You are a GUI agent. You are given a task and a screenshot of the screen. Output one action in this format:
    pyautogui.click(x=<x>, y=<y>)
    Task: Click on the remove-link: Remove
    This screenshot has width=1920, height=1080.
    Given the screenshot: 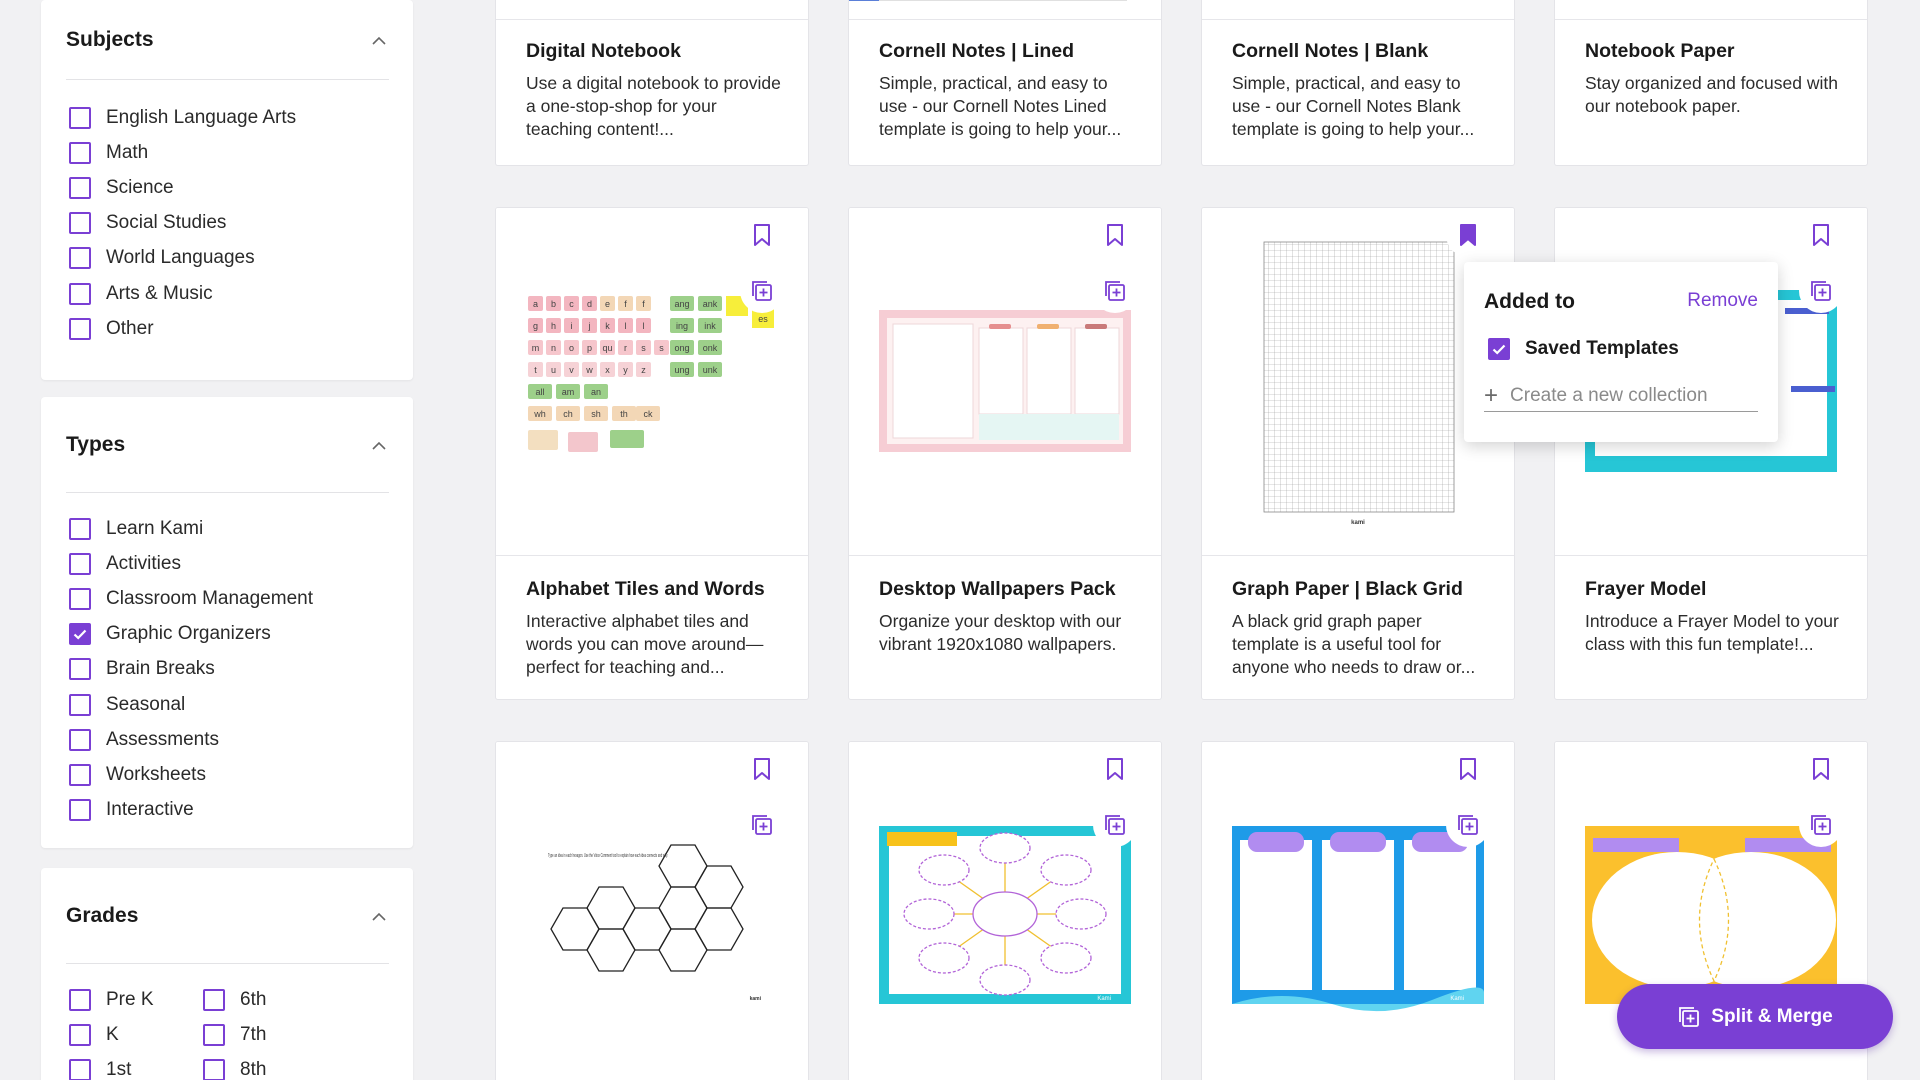 What is the action you would take?
    pyautogui.click(x=1722, y=301)
    